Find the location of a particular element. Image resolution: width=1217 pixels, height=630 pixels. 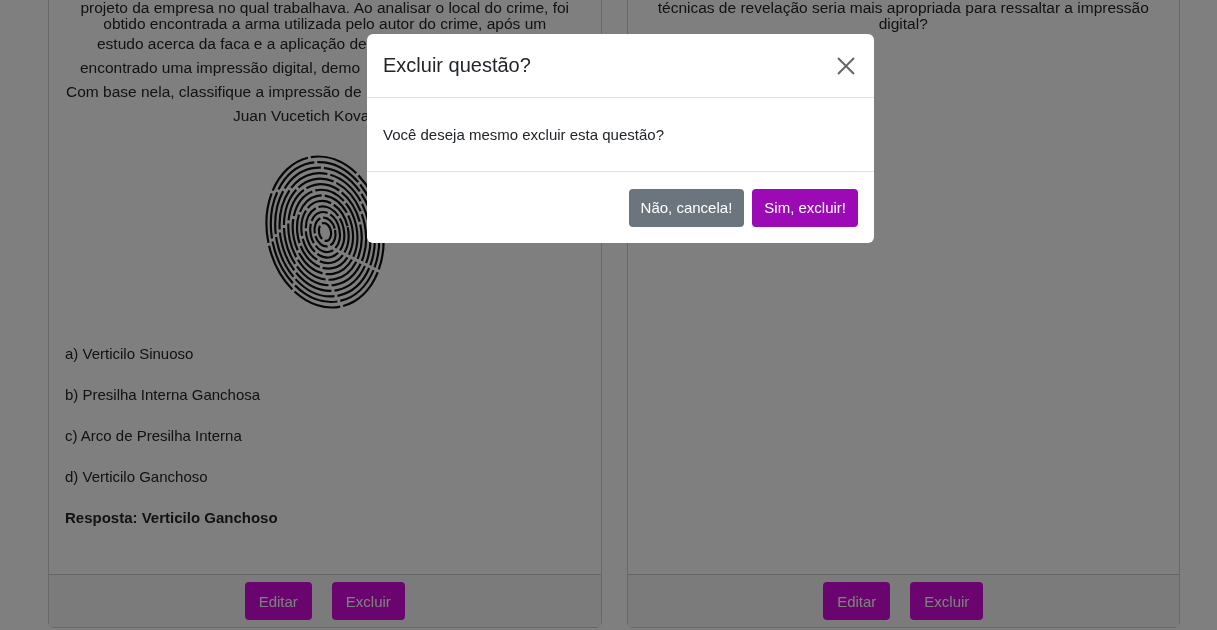

question-text-line: Com base nela, classifique a impressão de is located at coordinates (214, 92).